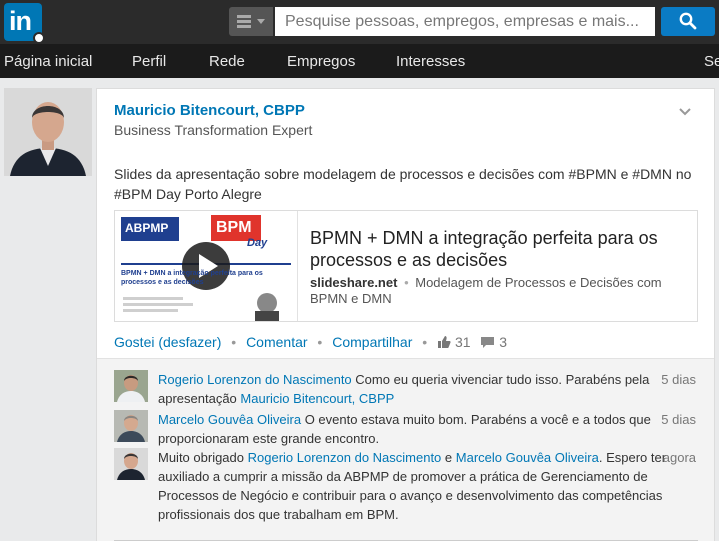  Describe the element at coordinates (679, 457) in the screenshot. I see `comment-timestamp: agora` at that location.